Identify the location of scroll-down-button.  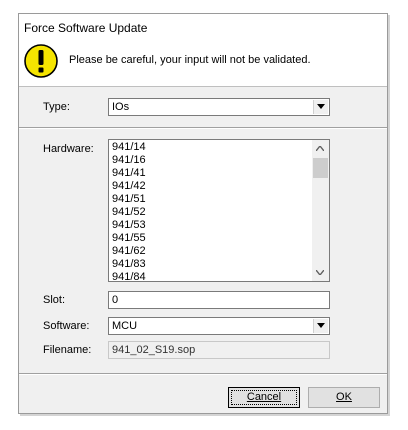
(320, 272).